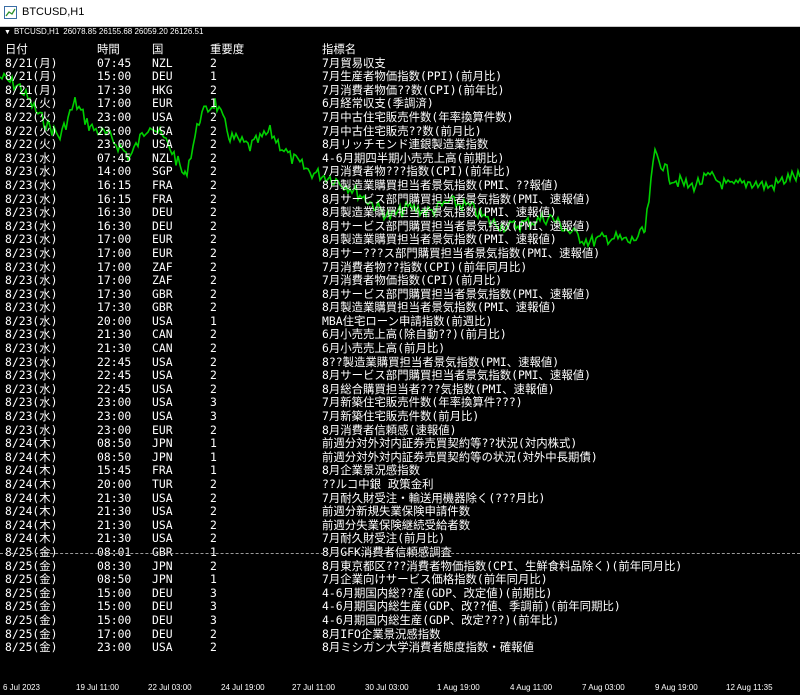 This screenshot has height=695, width=800. I want to click on row-indicator-name: 8月IFO企業景況感指数, so click(381, 633).